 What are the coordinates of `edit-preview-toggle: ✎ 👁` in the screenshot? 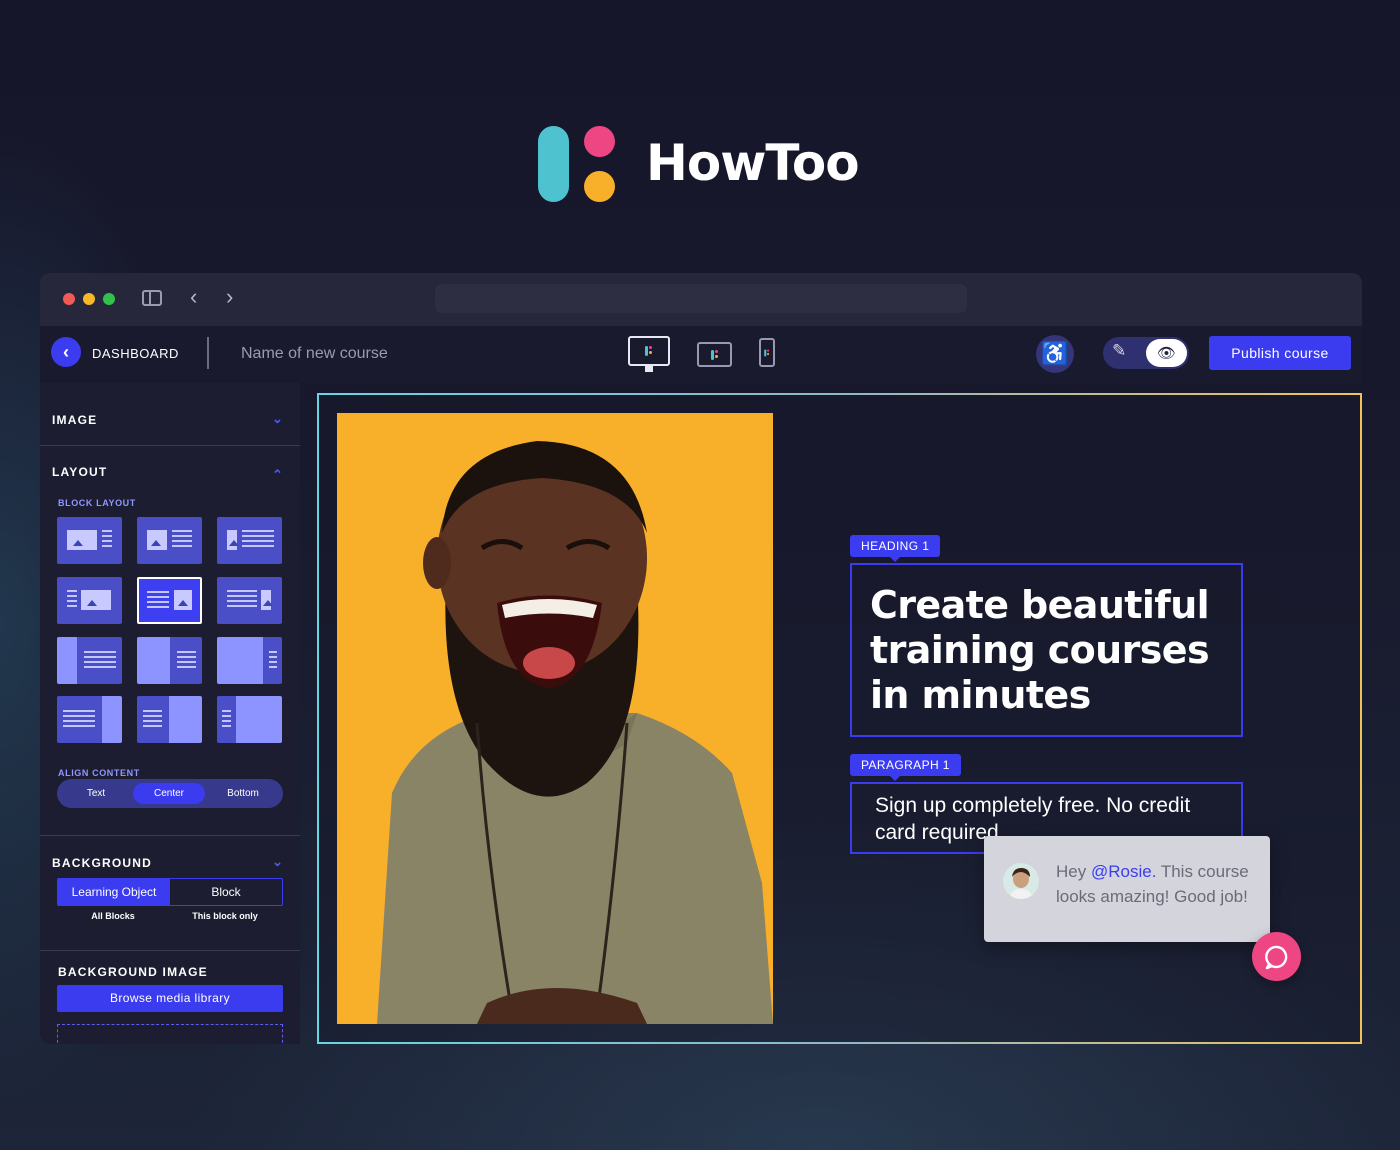 It's located at (1146, 353).